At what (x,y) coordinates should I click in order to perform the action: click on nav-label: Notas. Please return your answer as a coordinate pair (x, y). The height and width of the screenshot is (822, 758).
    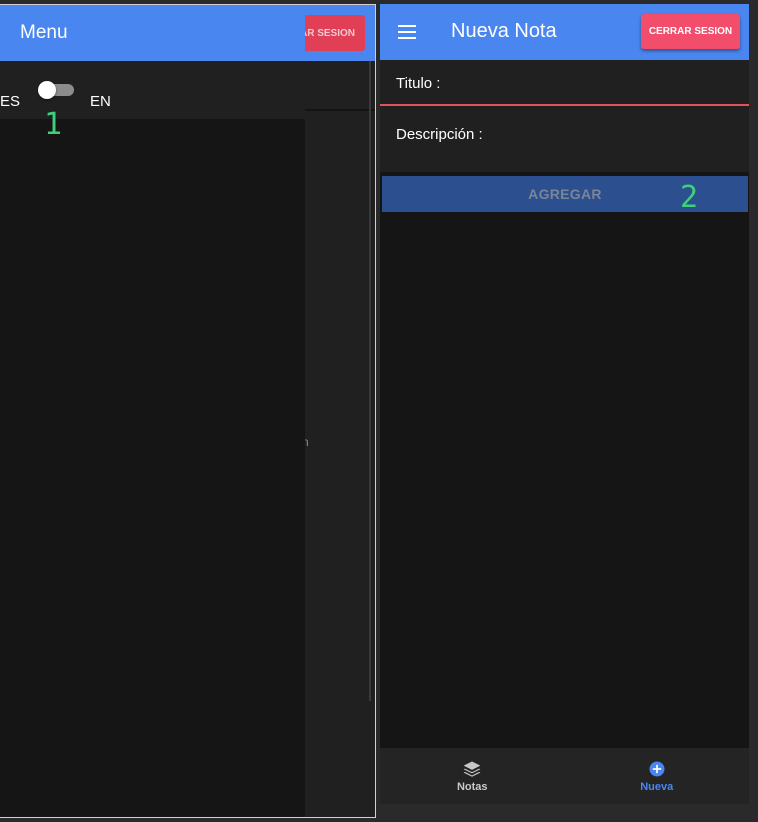
    Looking at the image, I should click on (472, 787).